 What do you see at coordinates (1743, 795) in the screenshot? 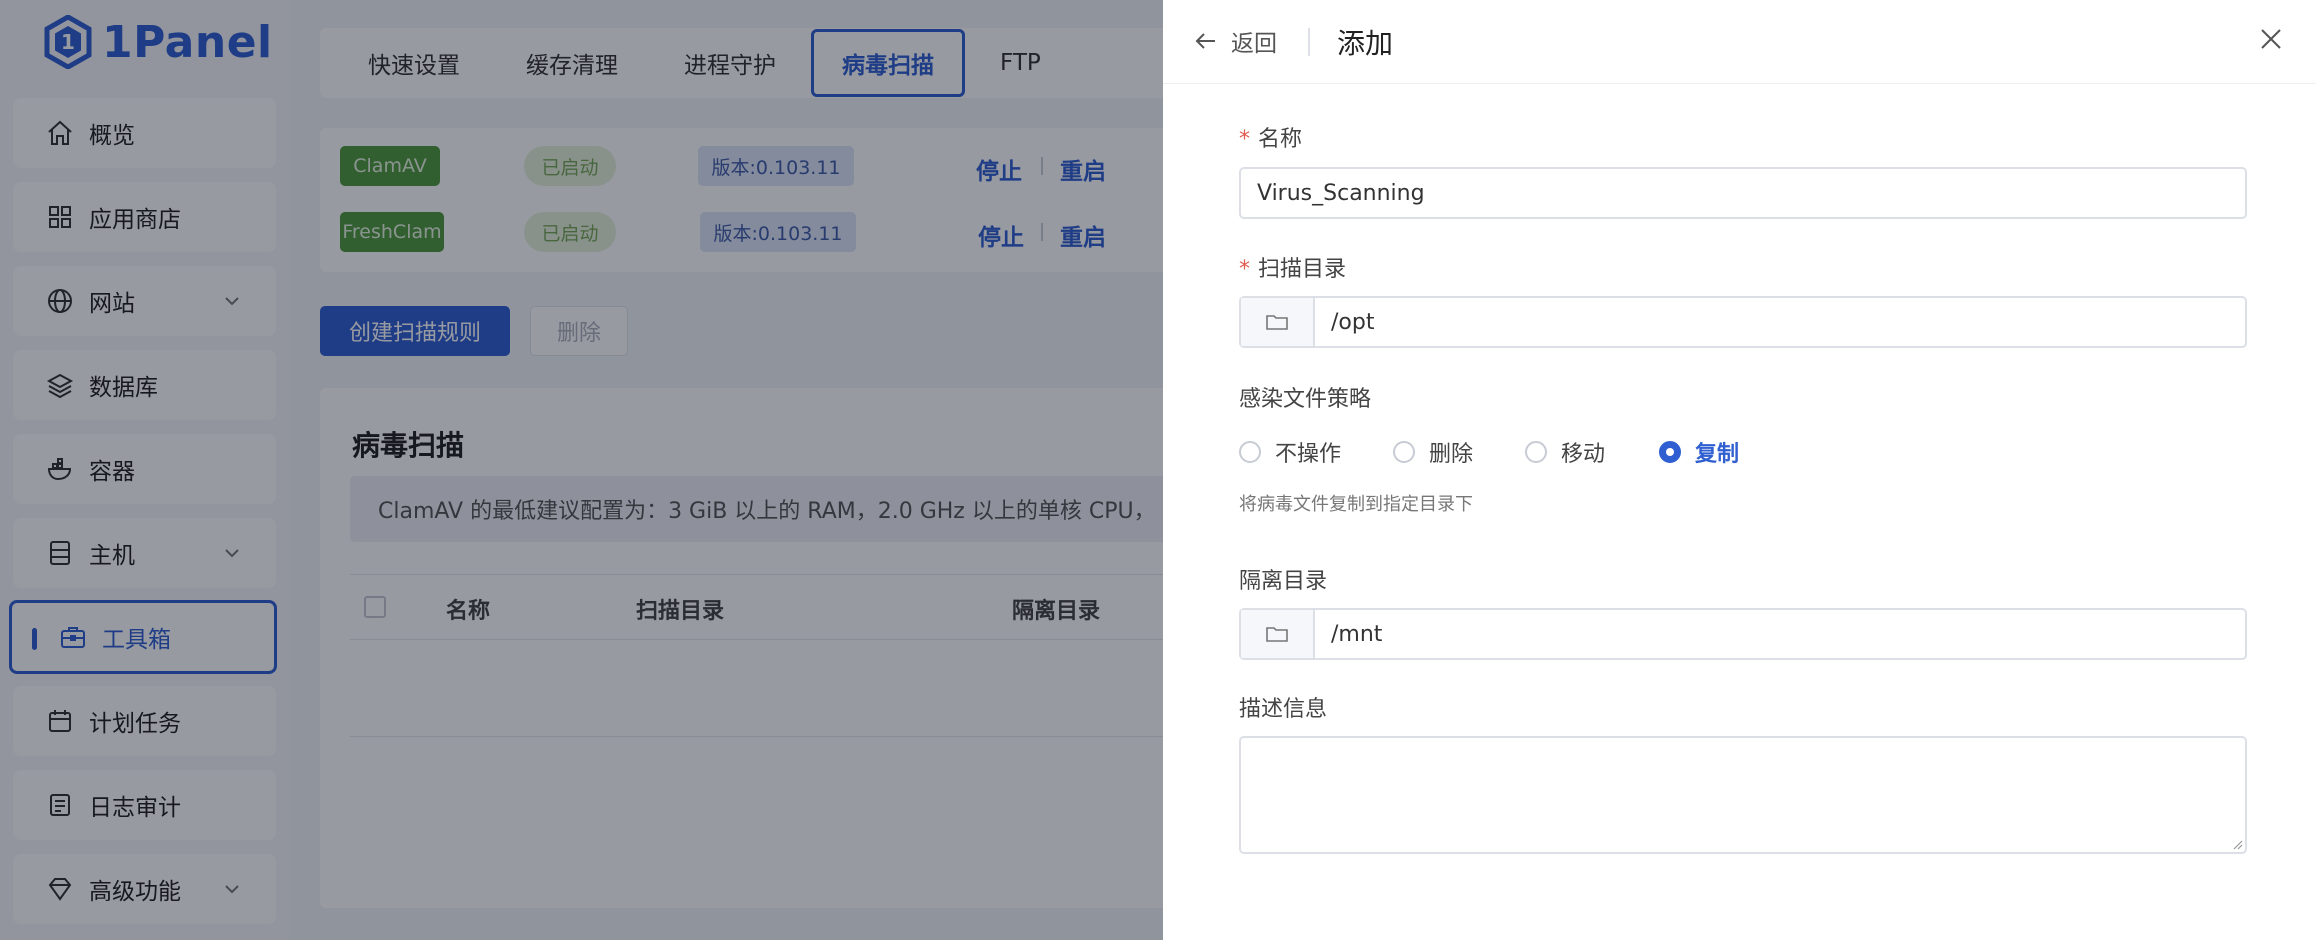
I see `description-textarea` at bounding box center [1743, 795].